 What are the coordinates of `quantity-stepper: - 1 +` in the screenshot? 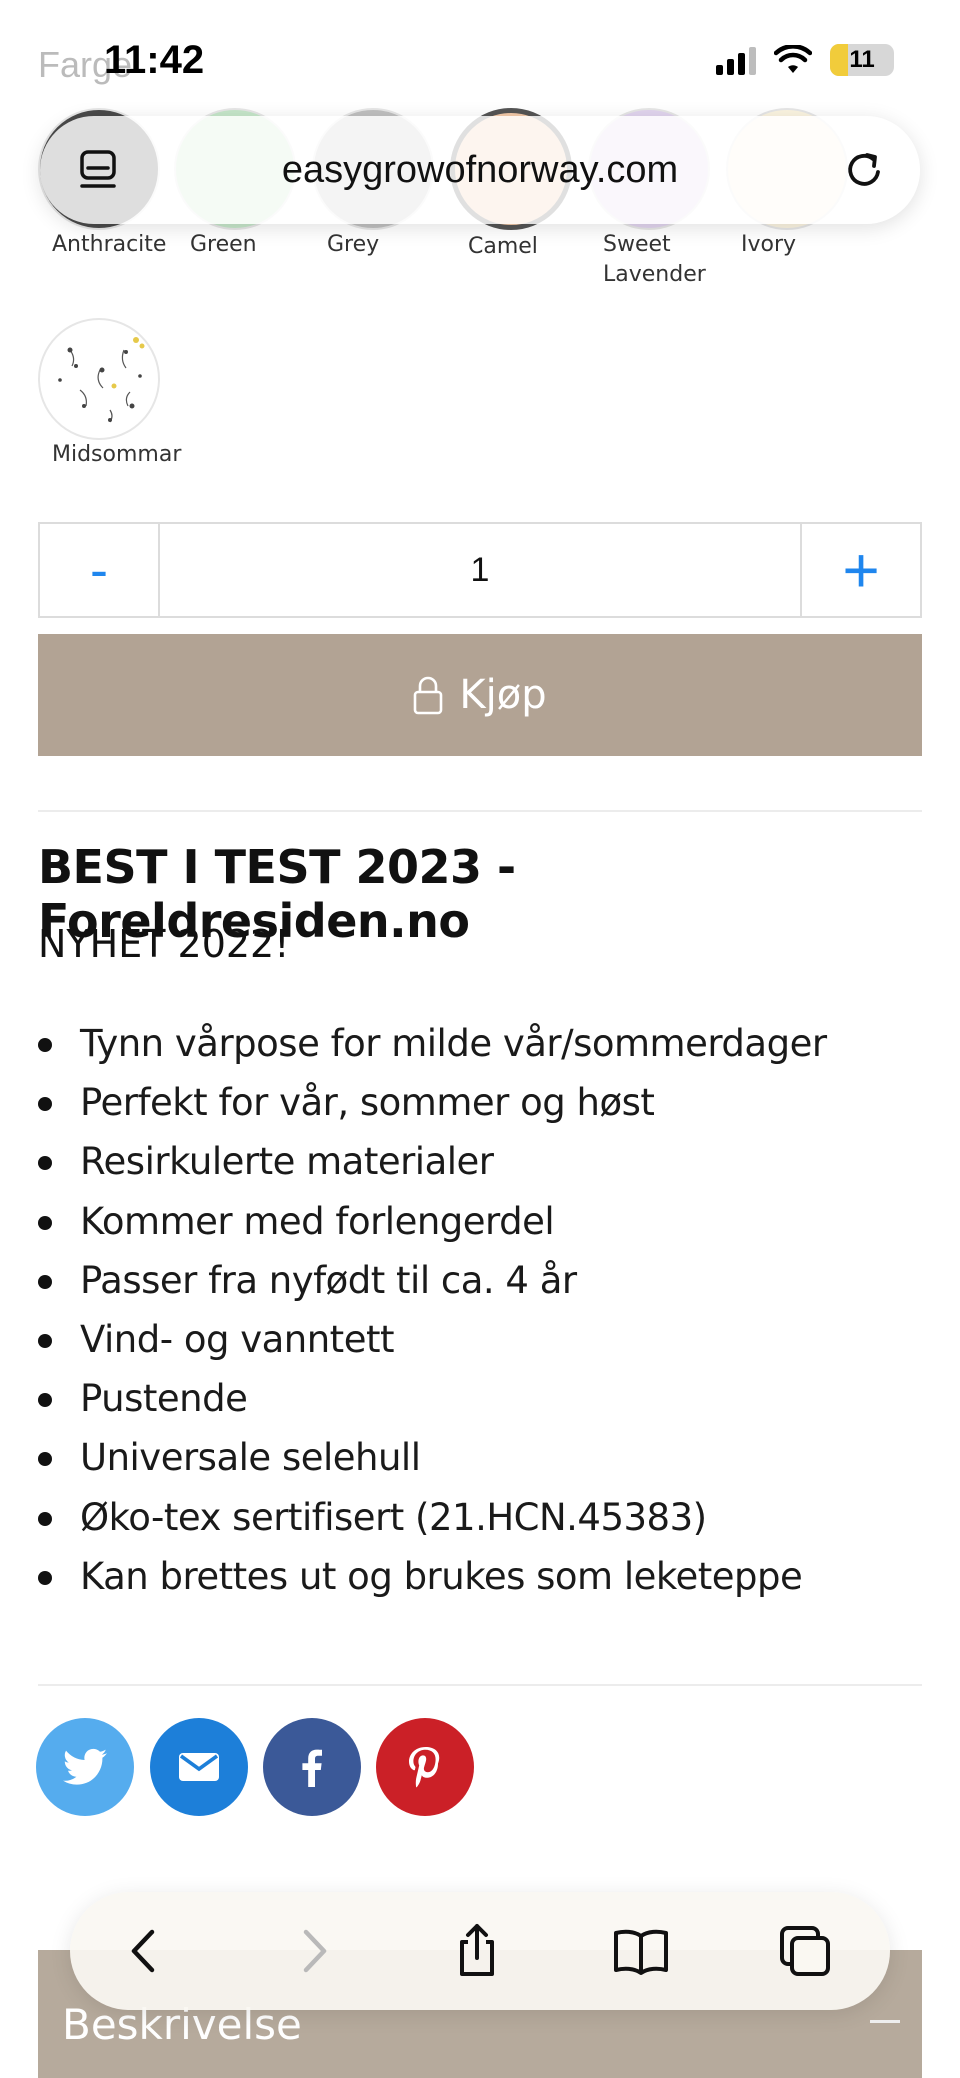 It's located at (480, 570).